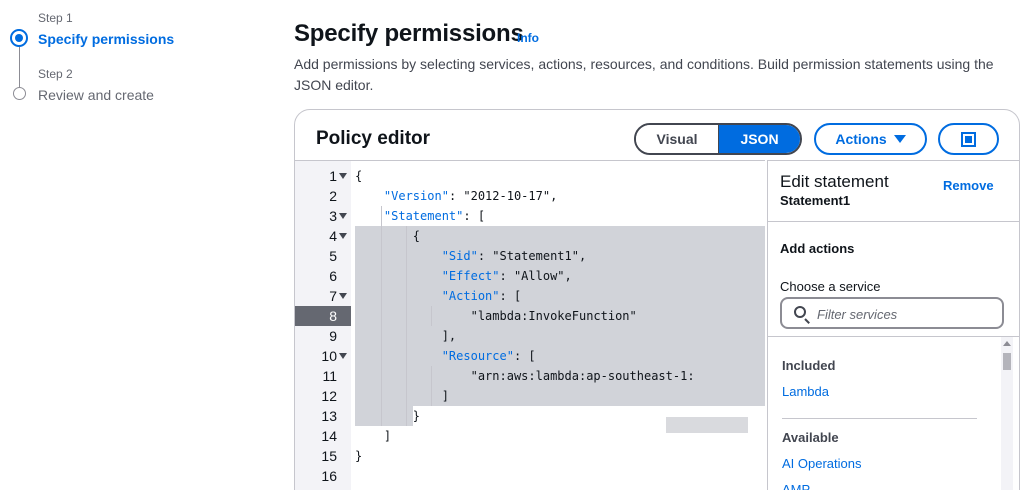  What do you see at coordinates (481, 296) in the screenshot?
I see `code-text: "Action": [` at bounding box center [481, 296].